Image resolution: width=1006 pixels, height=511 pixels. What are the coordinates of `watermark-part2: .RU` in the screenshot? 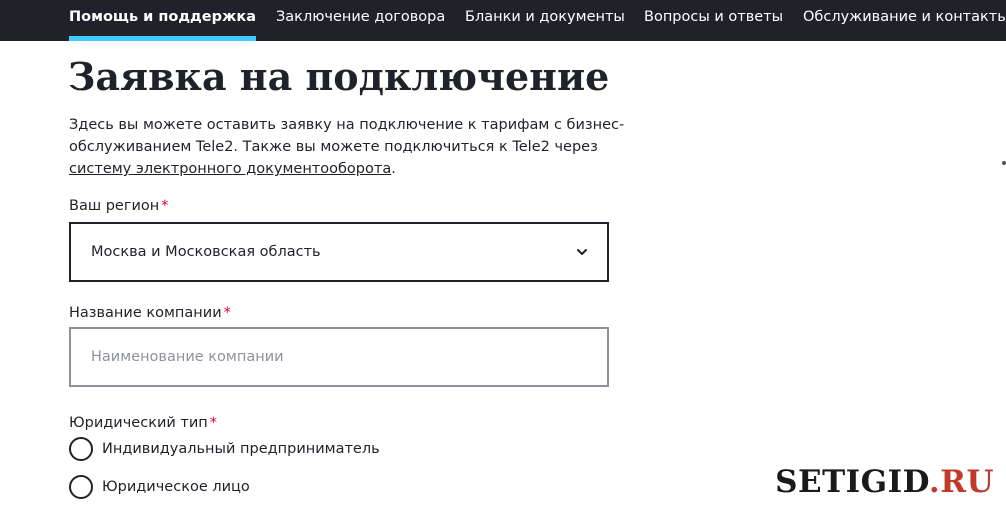 It's located at (961, 482).